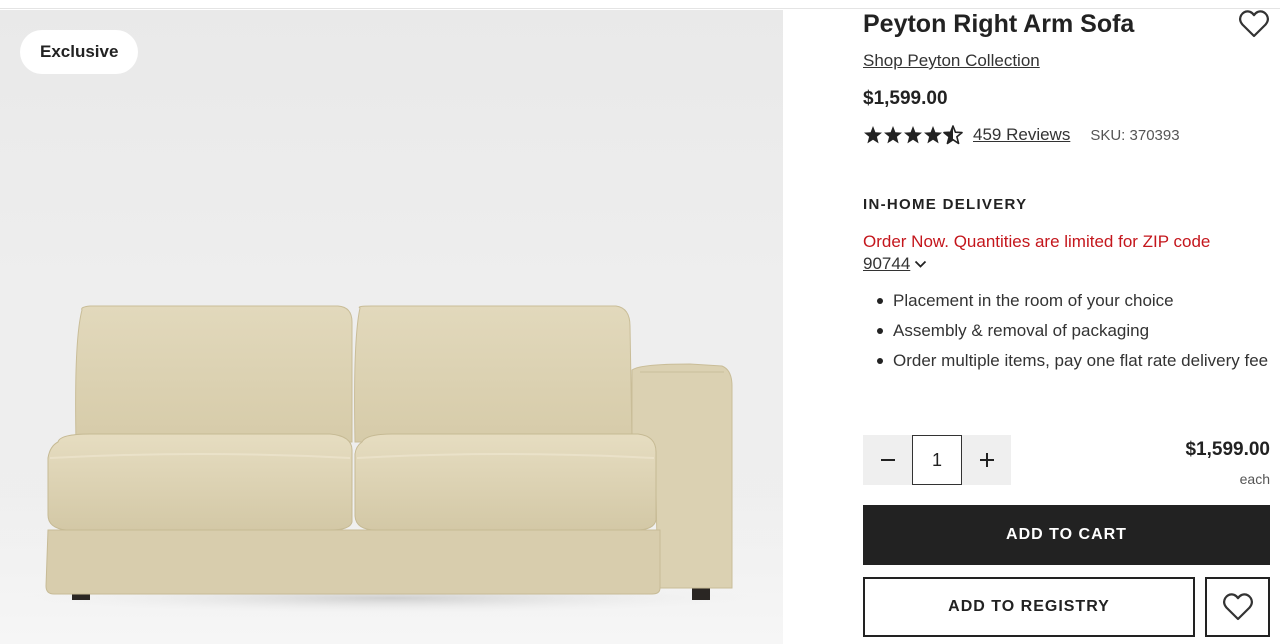 Image resolution: width=1280 pixels, height=644 pixels. Describe the element at coordinates (887, 263) in the screenshot. I see `zip-code: 90744` at that location.